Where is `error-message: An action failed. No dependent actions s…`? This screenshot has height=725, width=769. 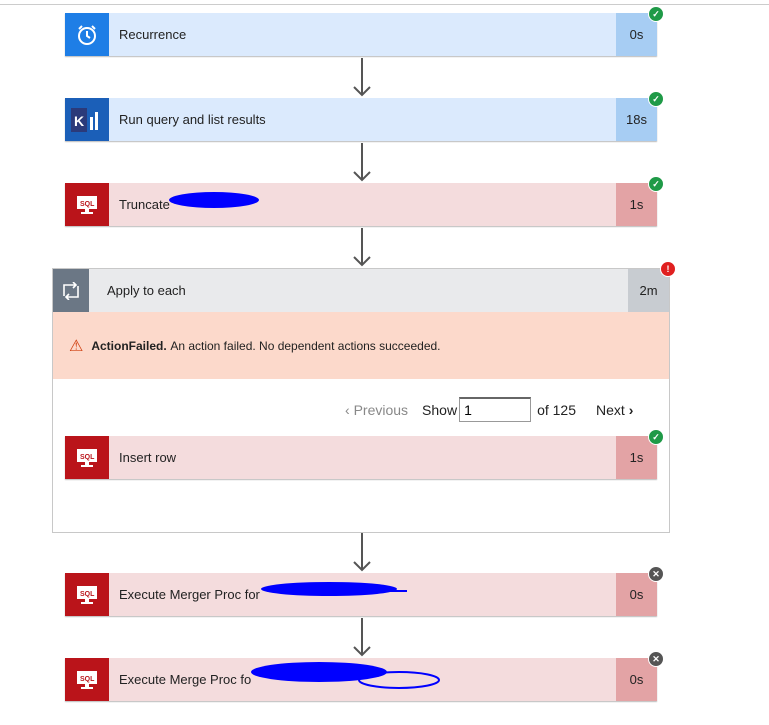 error-message: An action failed. No dependent actions s… is located at coordinates (305, 345).